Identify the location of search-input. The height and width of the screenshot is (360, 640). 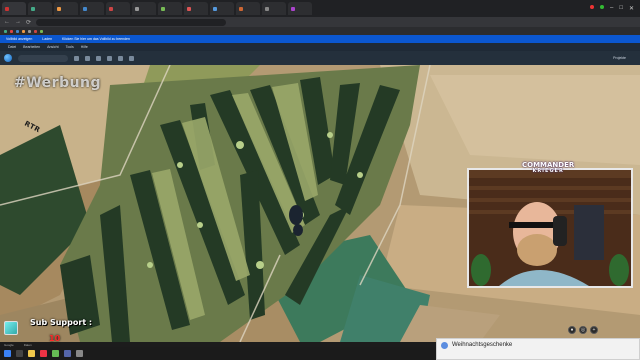
(43, 58).